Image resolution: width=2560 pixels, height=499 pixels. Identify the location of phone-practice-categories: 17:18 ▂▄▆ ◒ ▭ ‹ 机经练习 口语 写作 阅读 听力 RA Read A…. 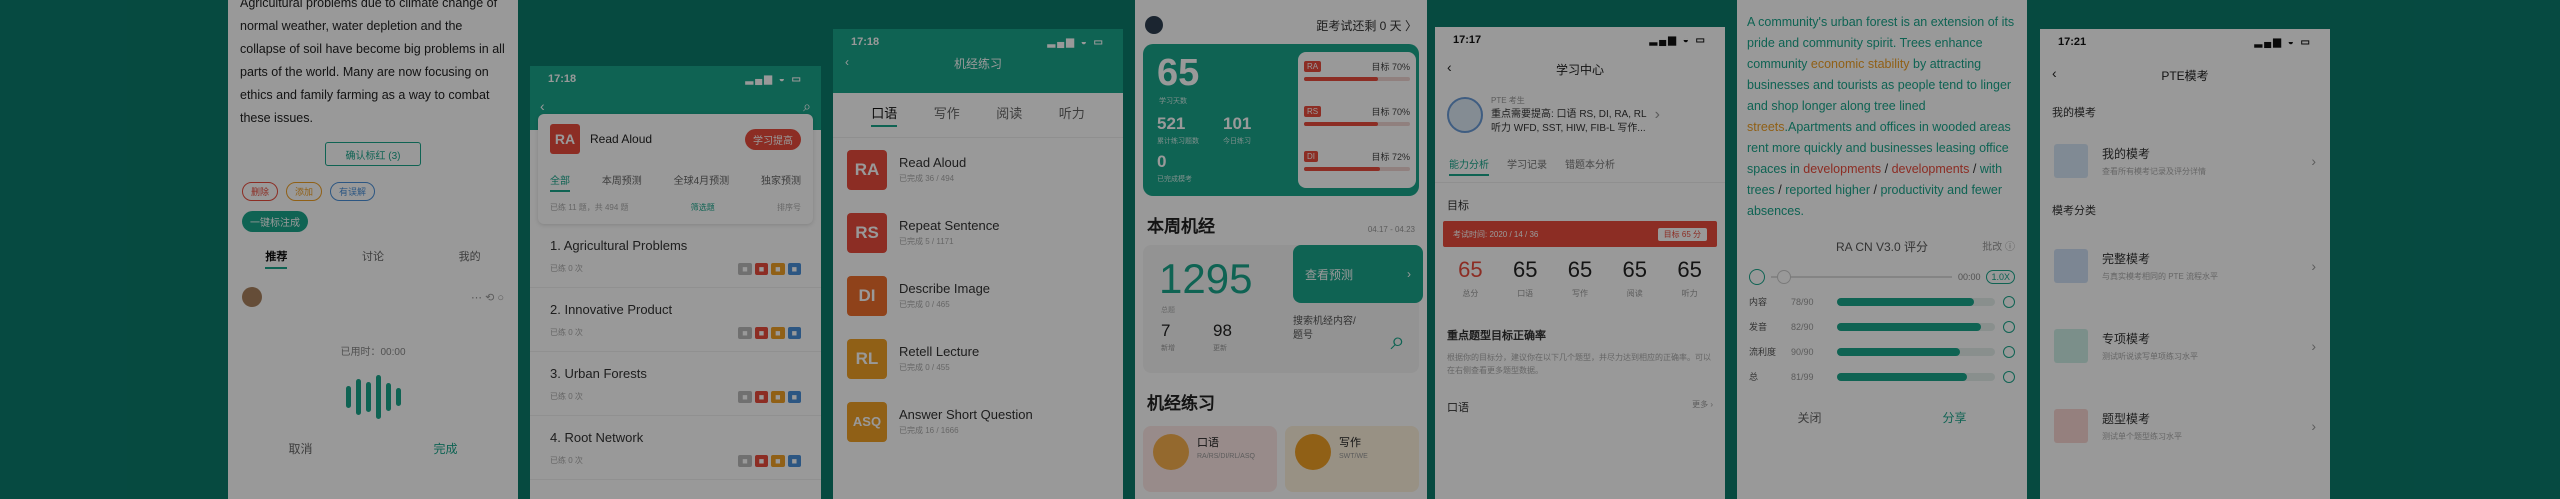
(978, 264).